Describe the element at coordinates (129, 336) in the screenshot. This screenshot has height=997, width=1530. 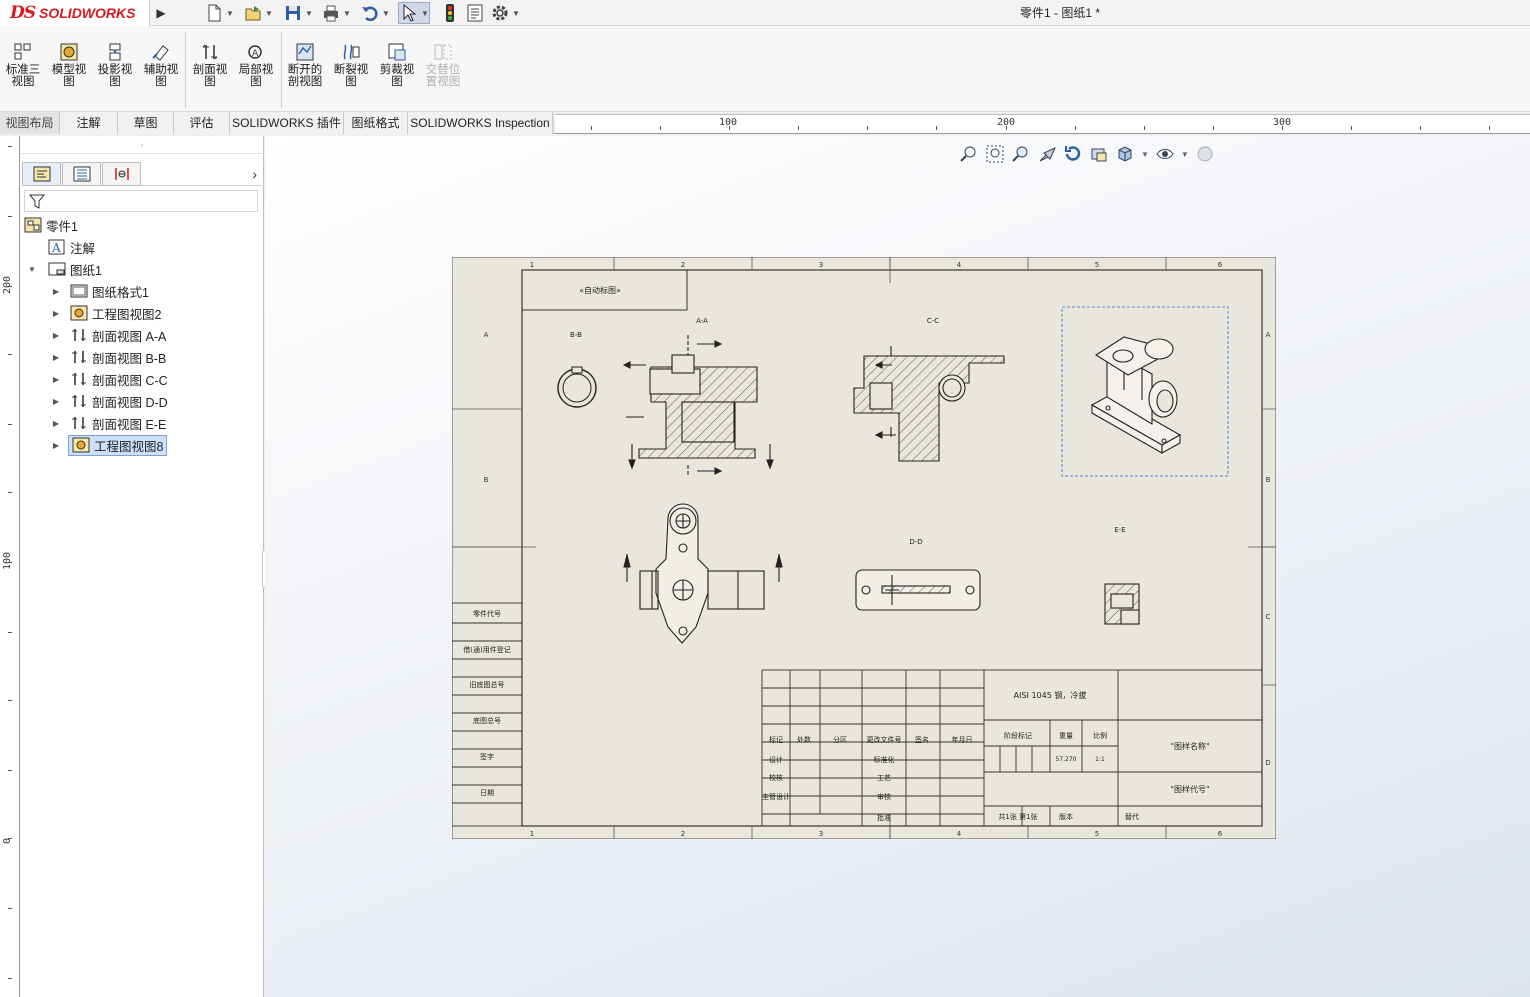
I see `tree-item-label: 剖面视图 A-A` at that location.